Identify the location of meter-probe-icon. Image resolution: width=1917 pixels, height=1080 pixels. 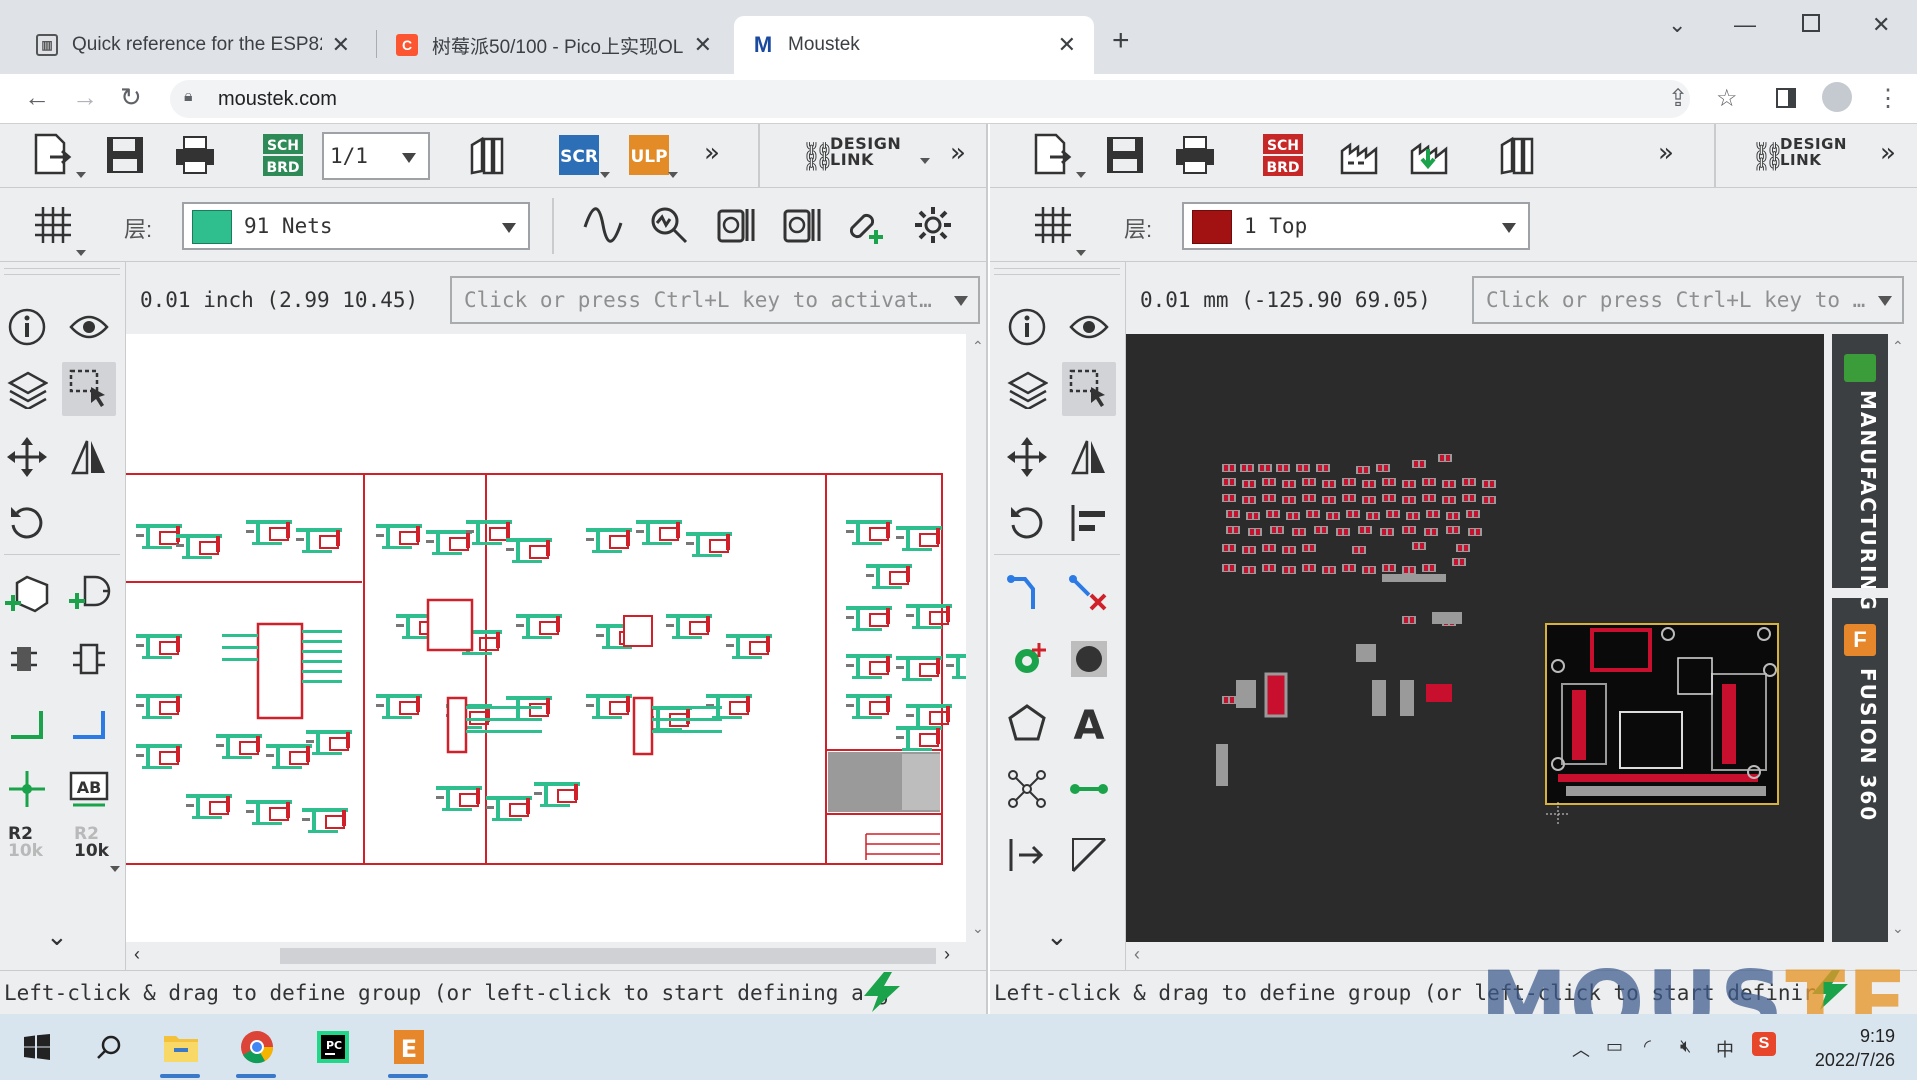
(735, 225).